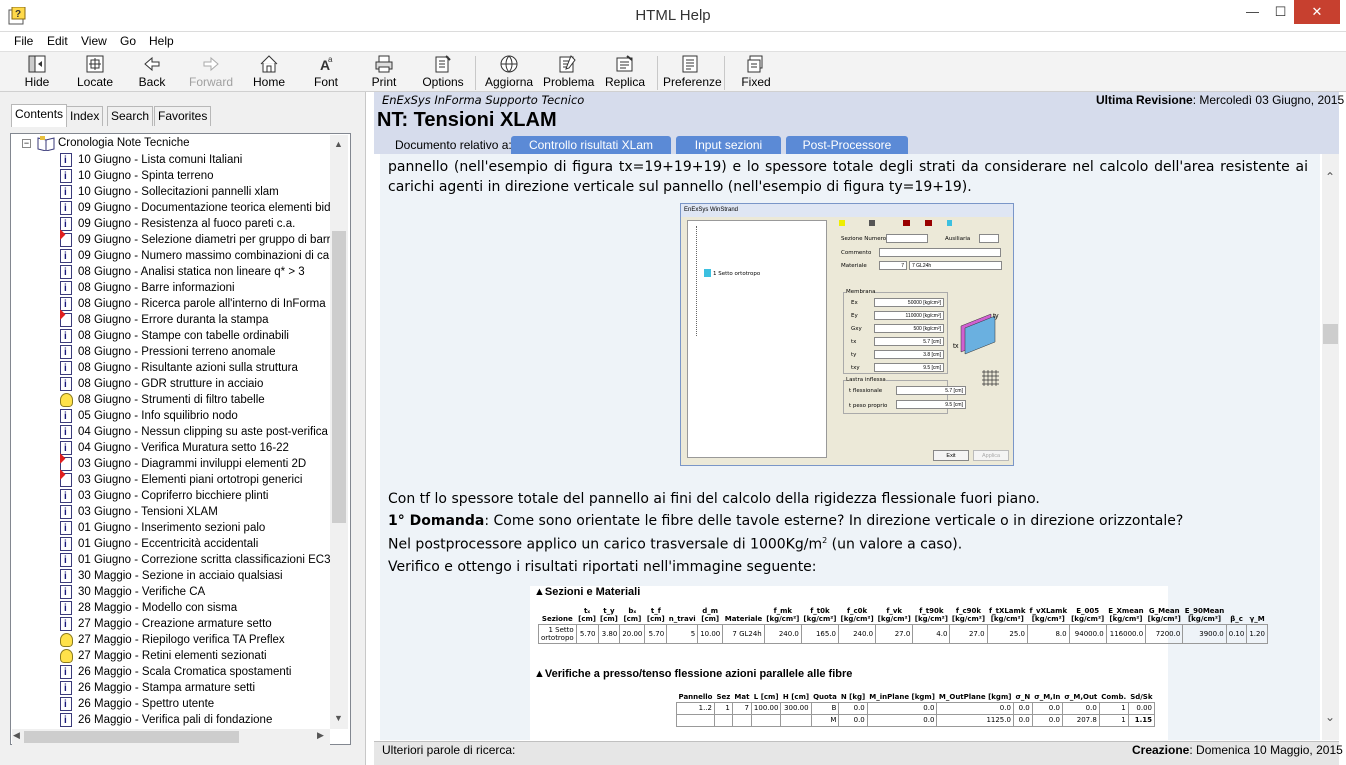  Describe the element at coordinates (338, 144) in the screenshot. I see `scroll-up-arrow-icon: ▲` at that location.